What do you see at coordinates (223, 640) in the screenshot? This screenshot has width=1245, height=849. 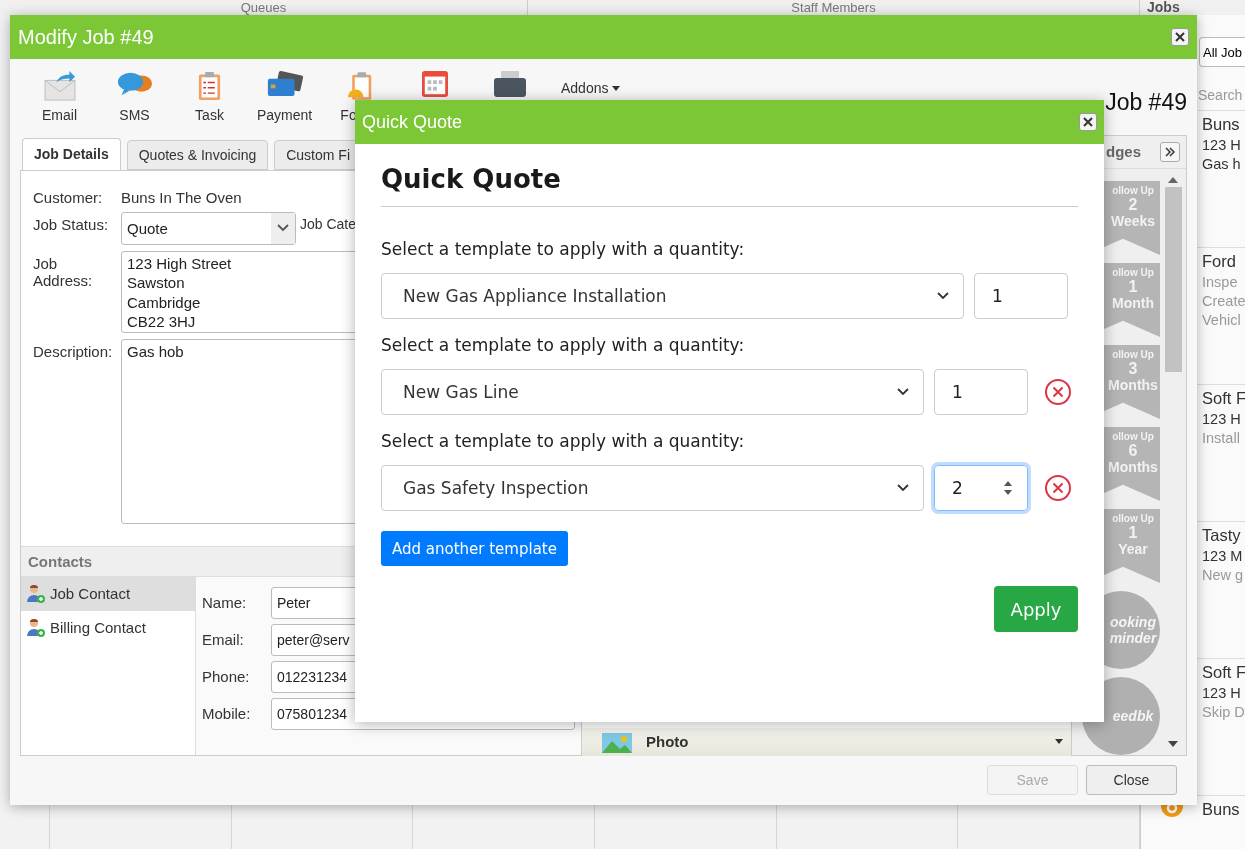 I see `field-label: Email:` at bounding box center [223, 640].